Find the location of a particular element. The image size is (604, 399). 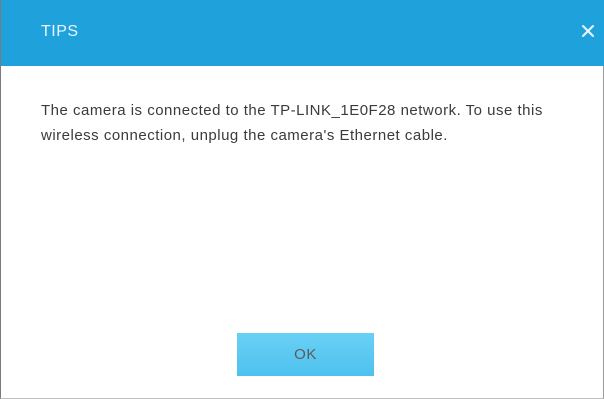

ok-button: OK is located at coordinates (305, 354).